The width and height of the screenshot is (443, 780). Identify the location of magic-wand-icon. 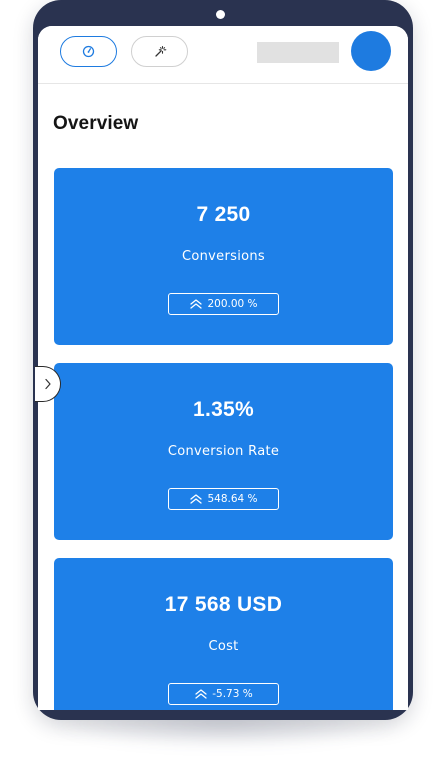
(160, 52).